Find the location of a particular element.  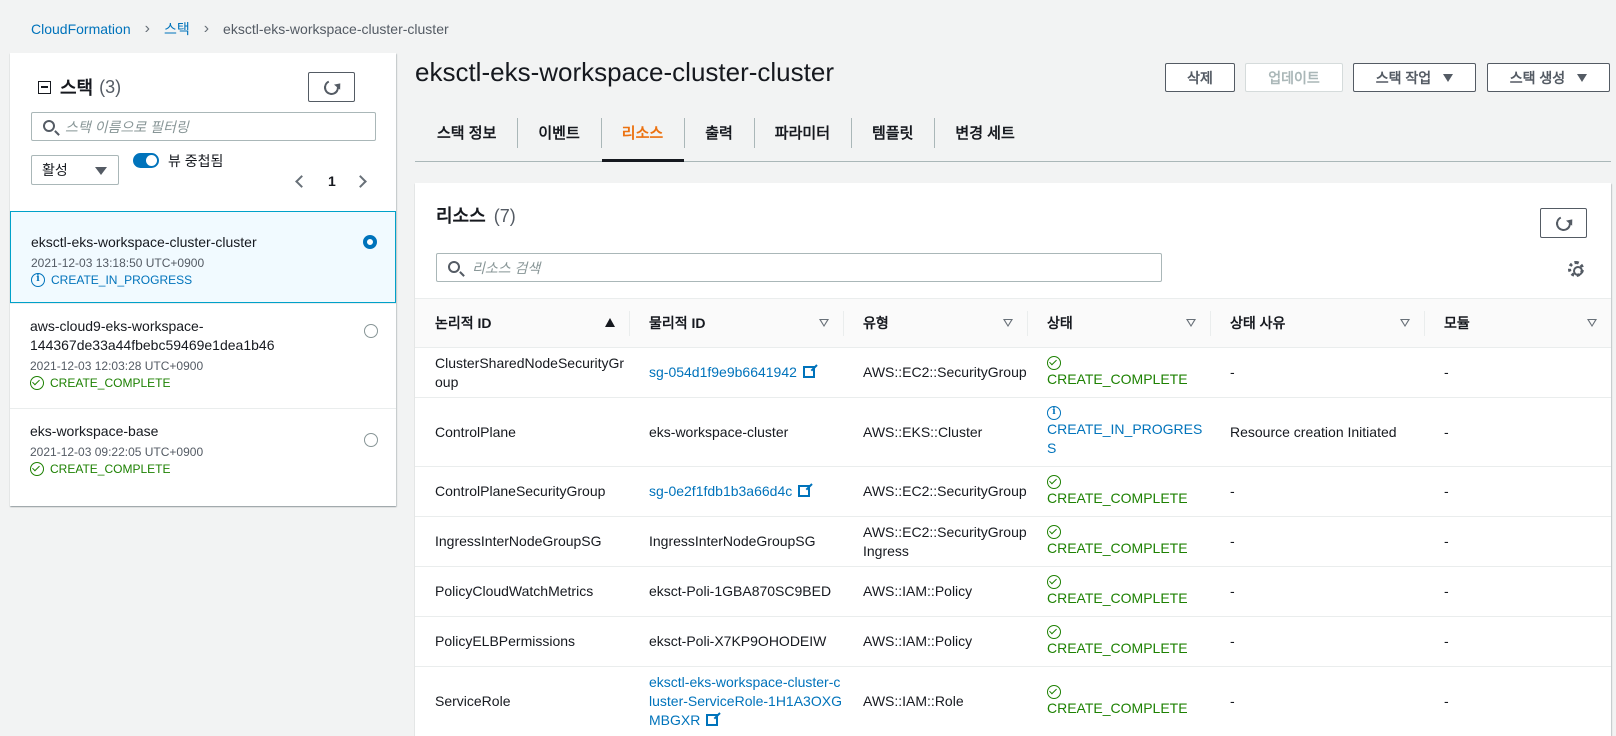

breadcrumb-cloudformation: CloudFormation is located at coordinates (81, 29).